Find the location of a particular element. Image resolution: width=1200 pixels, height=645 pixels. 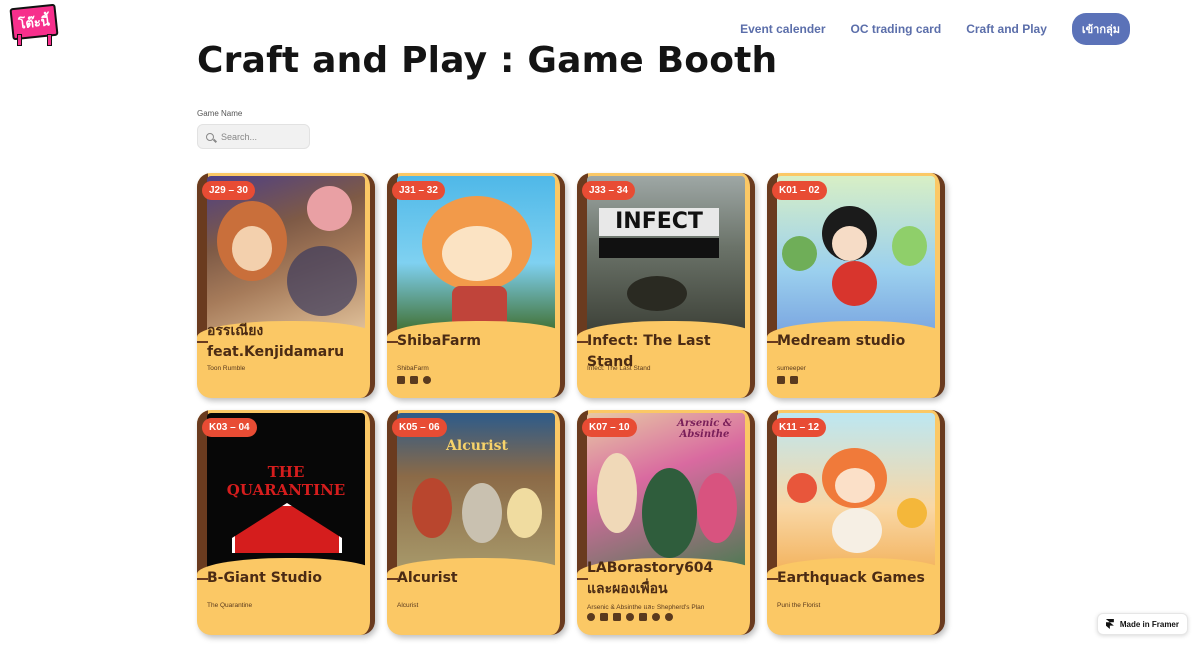

made-in-framer-badge: Made in Framer is located at coordinates (1142, 624).